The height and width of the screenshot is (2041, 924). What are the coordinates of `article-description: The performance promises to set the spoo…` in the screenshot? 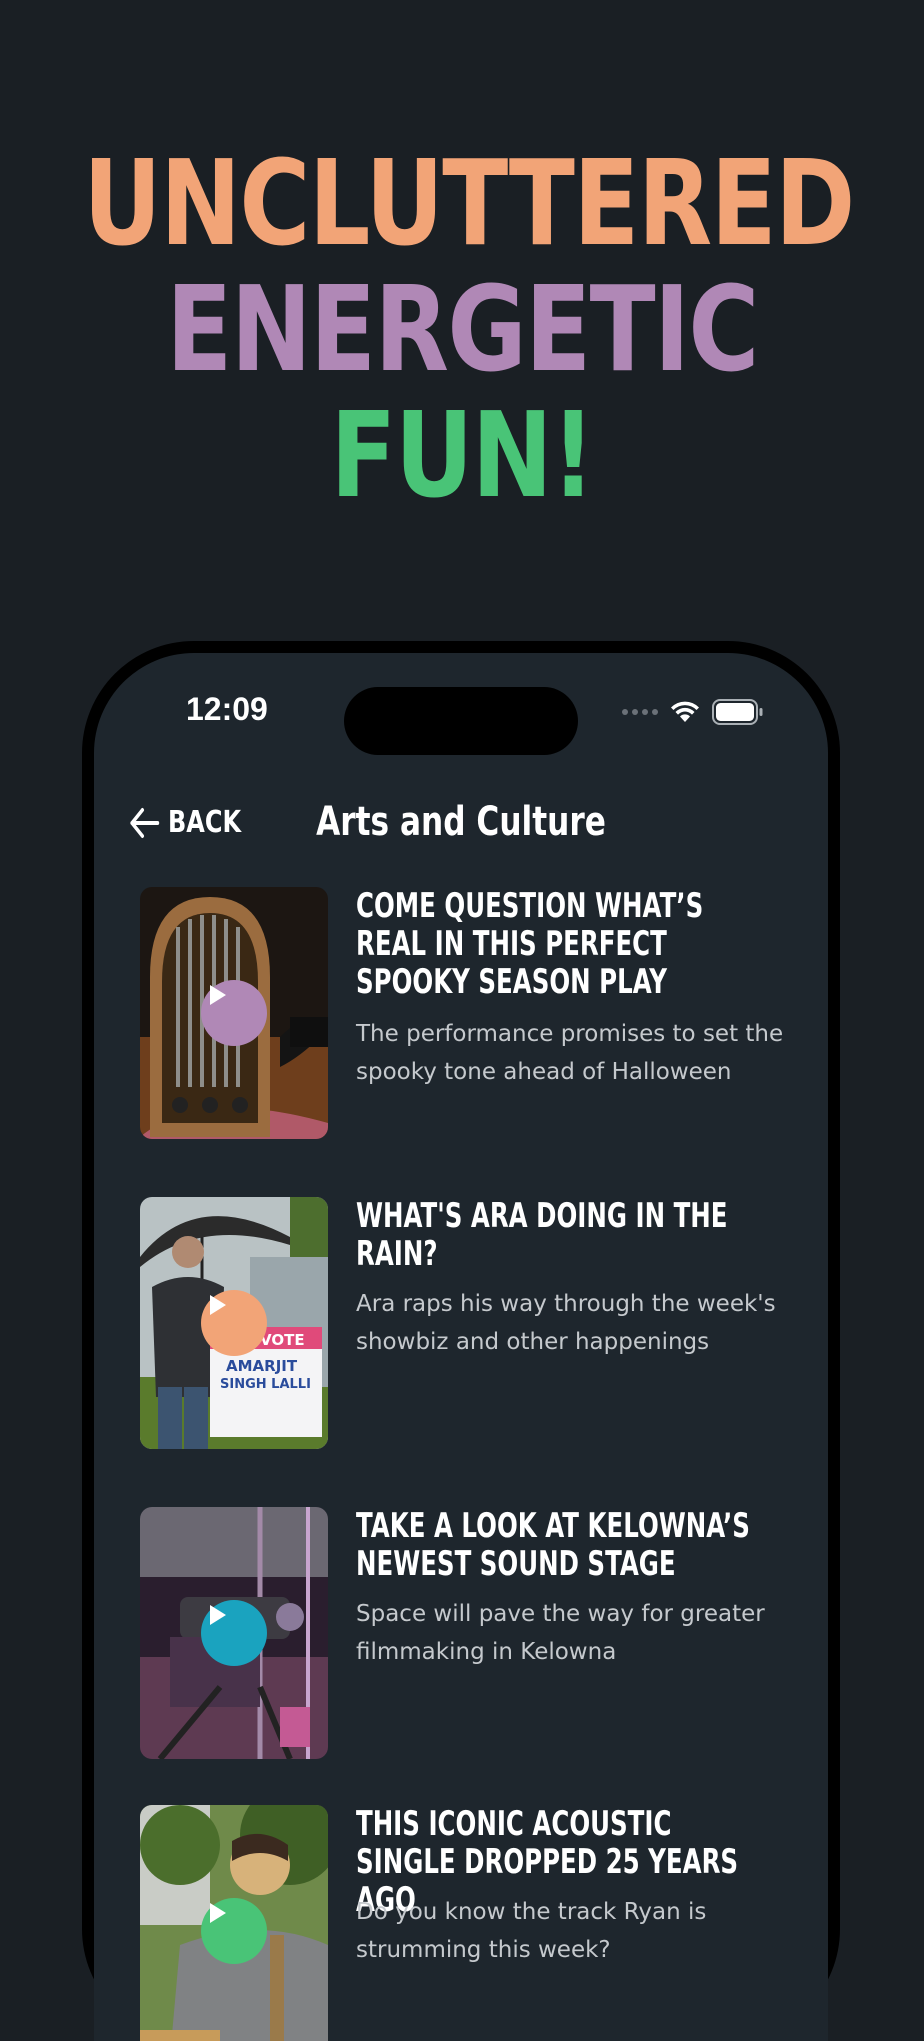 It's located at (570, 1053).